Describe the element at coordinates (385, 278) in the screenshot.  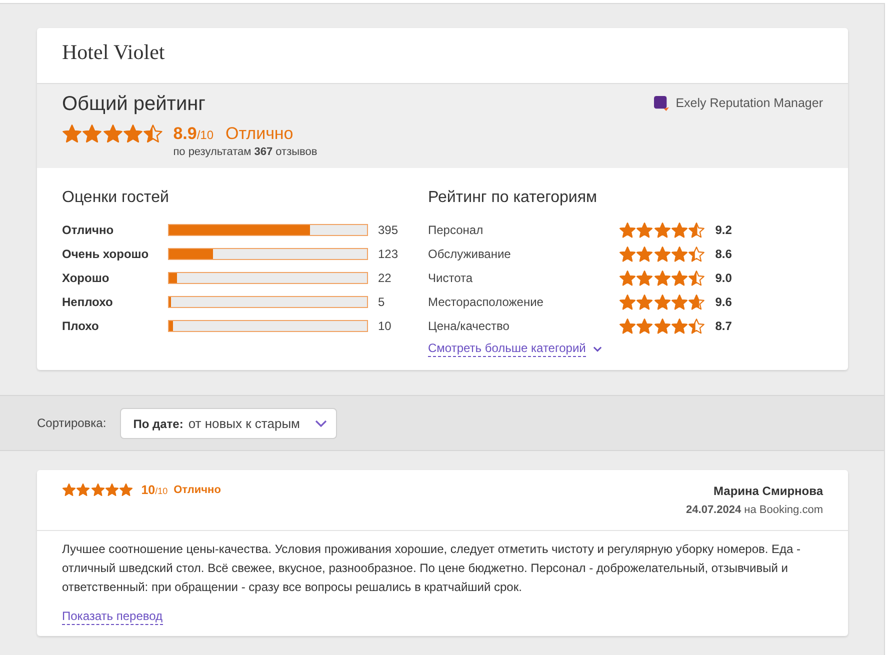
I see `review-count: 22` at that location.